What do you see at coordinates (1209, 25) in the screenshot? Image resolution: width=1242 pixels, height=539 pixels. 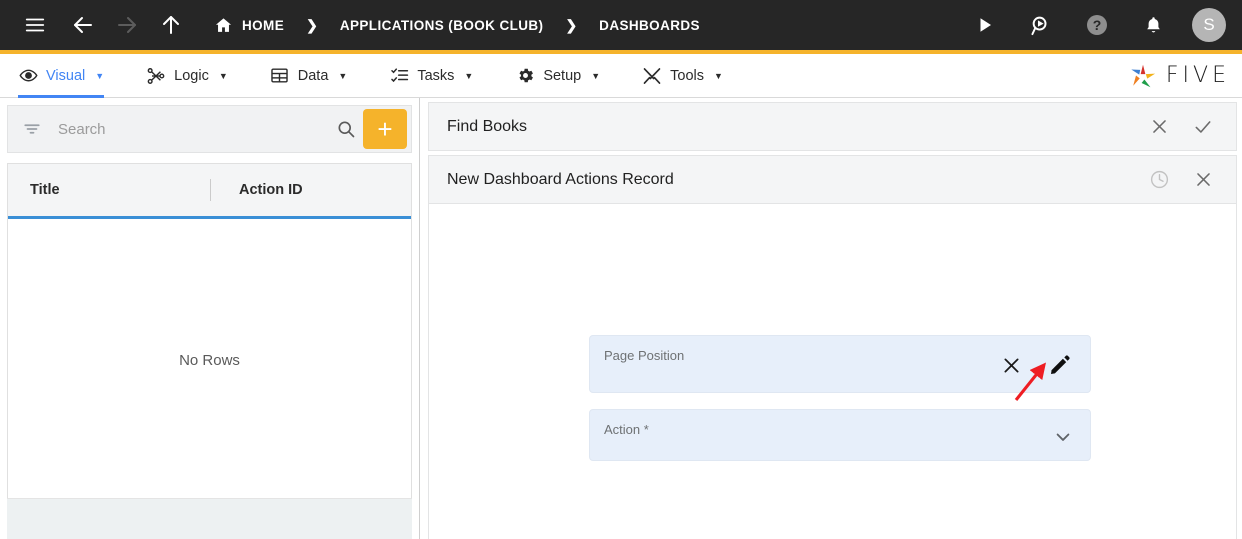 I see `user-avatar: S` at bounding box center [1209, 25].